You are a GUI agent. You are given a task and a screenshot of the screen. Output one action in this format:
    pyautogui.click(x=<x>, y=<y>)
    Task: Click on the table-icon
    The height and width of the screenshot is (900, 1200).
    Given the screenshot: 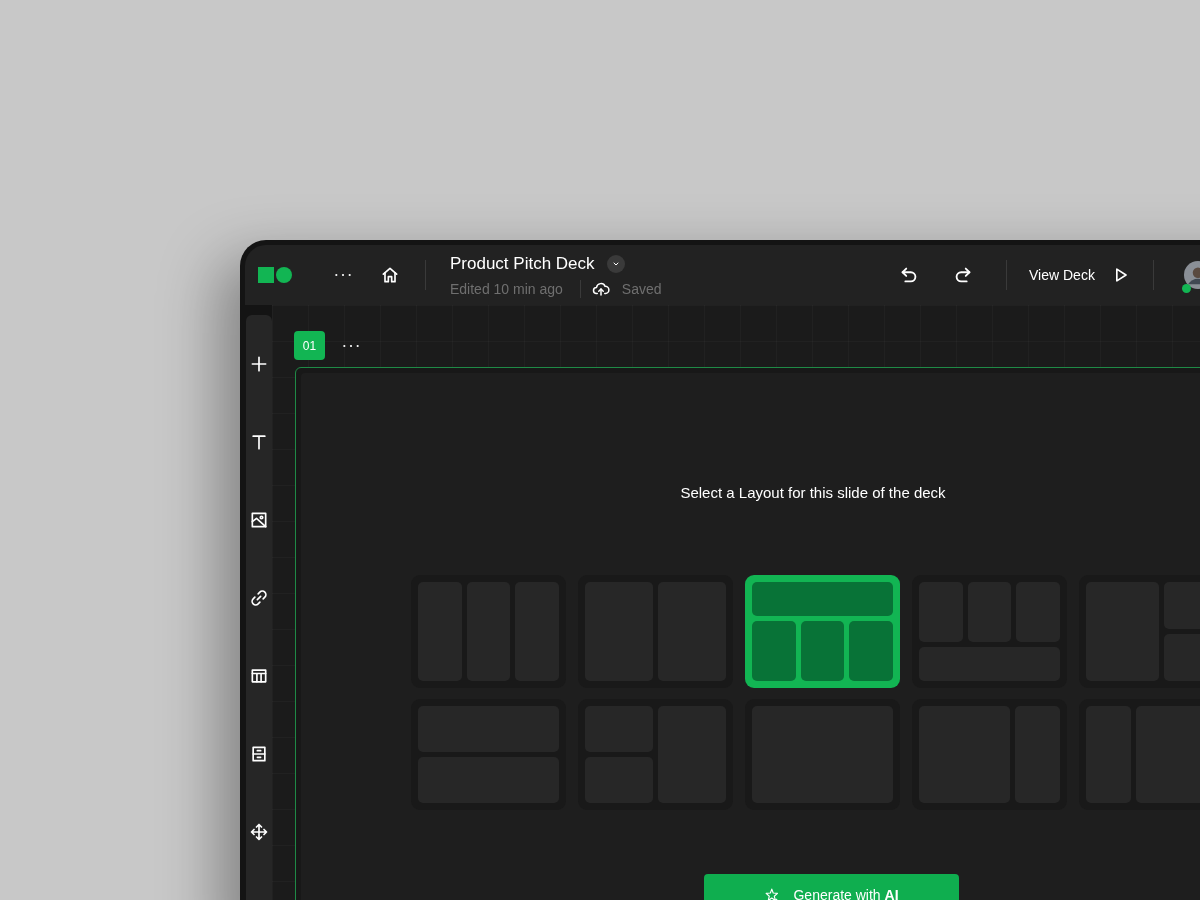 What is the action you would take?
    pyautogui.click(x=259, y=676)
    